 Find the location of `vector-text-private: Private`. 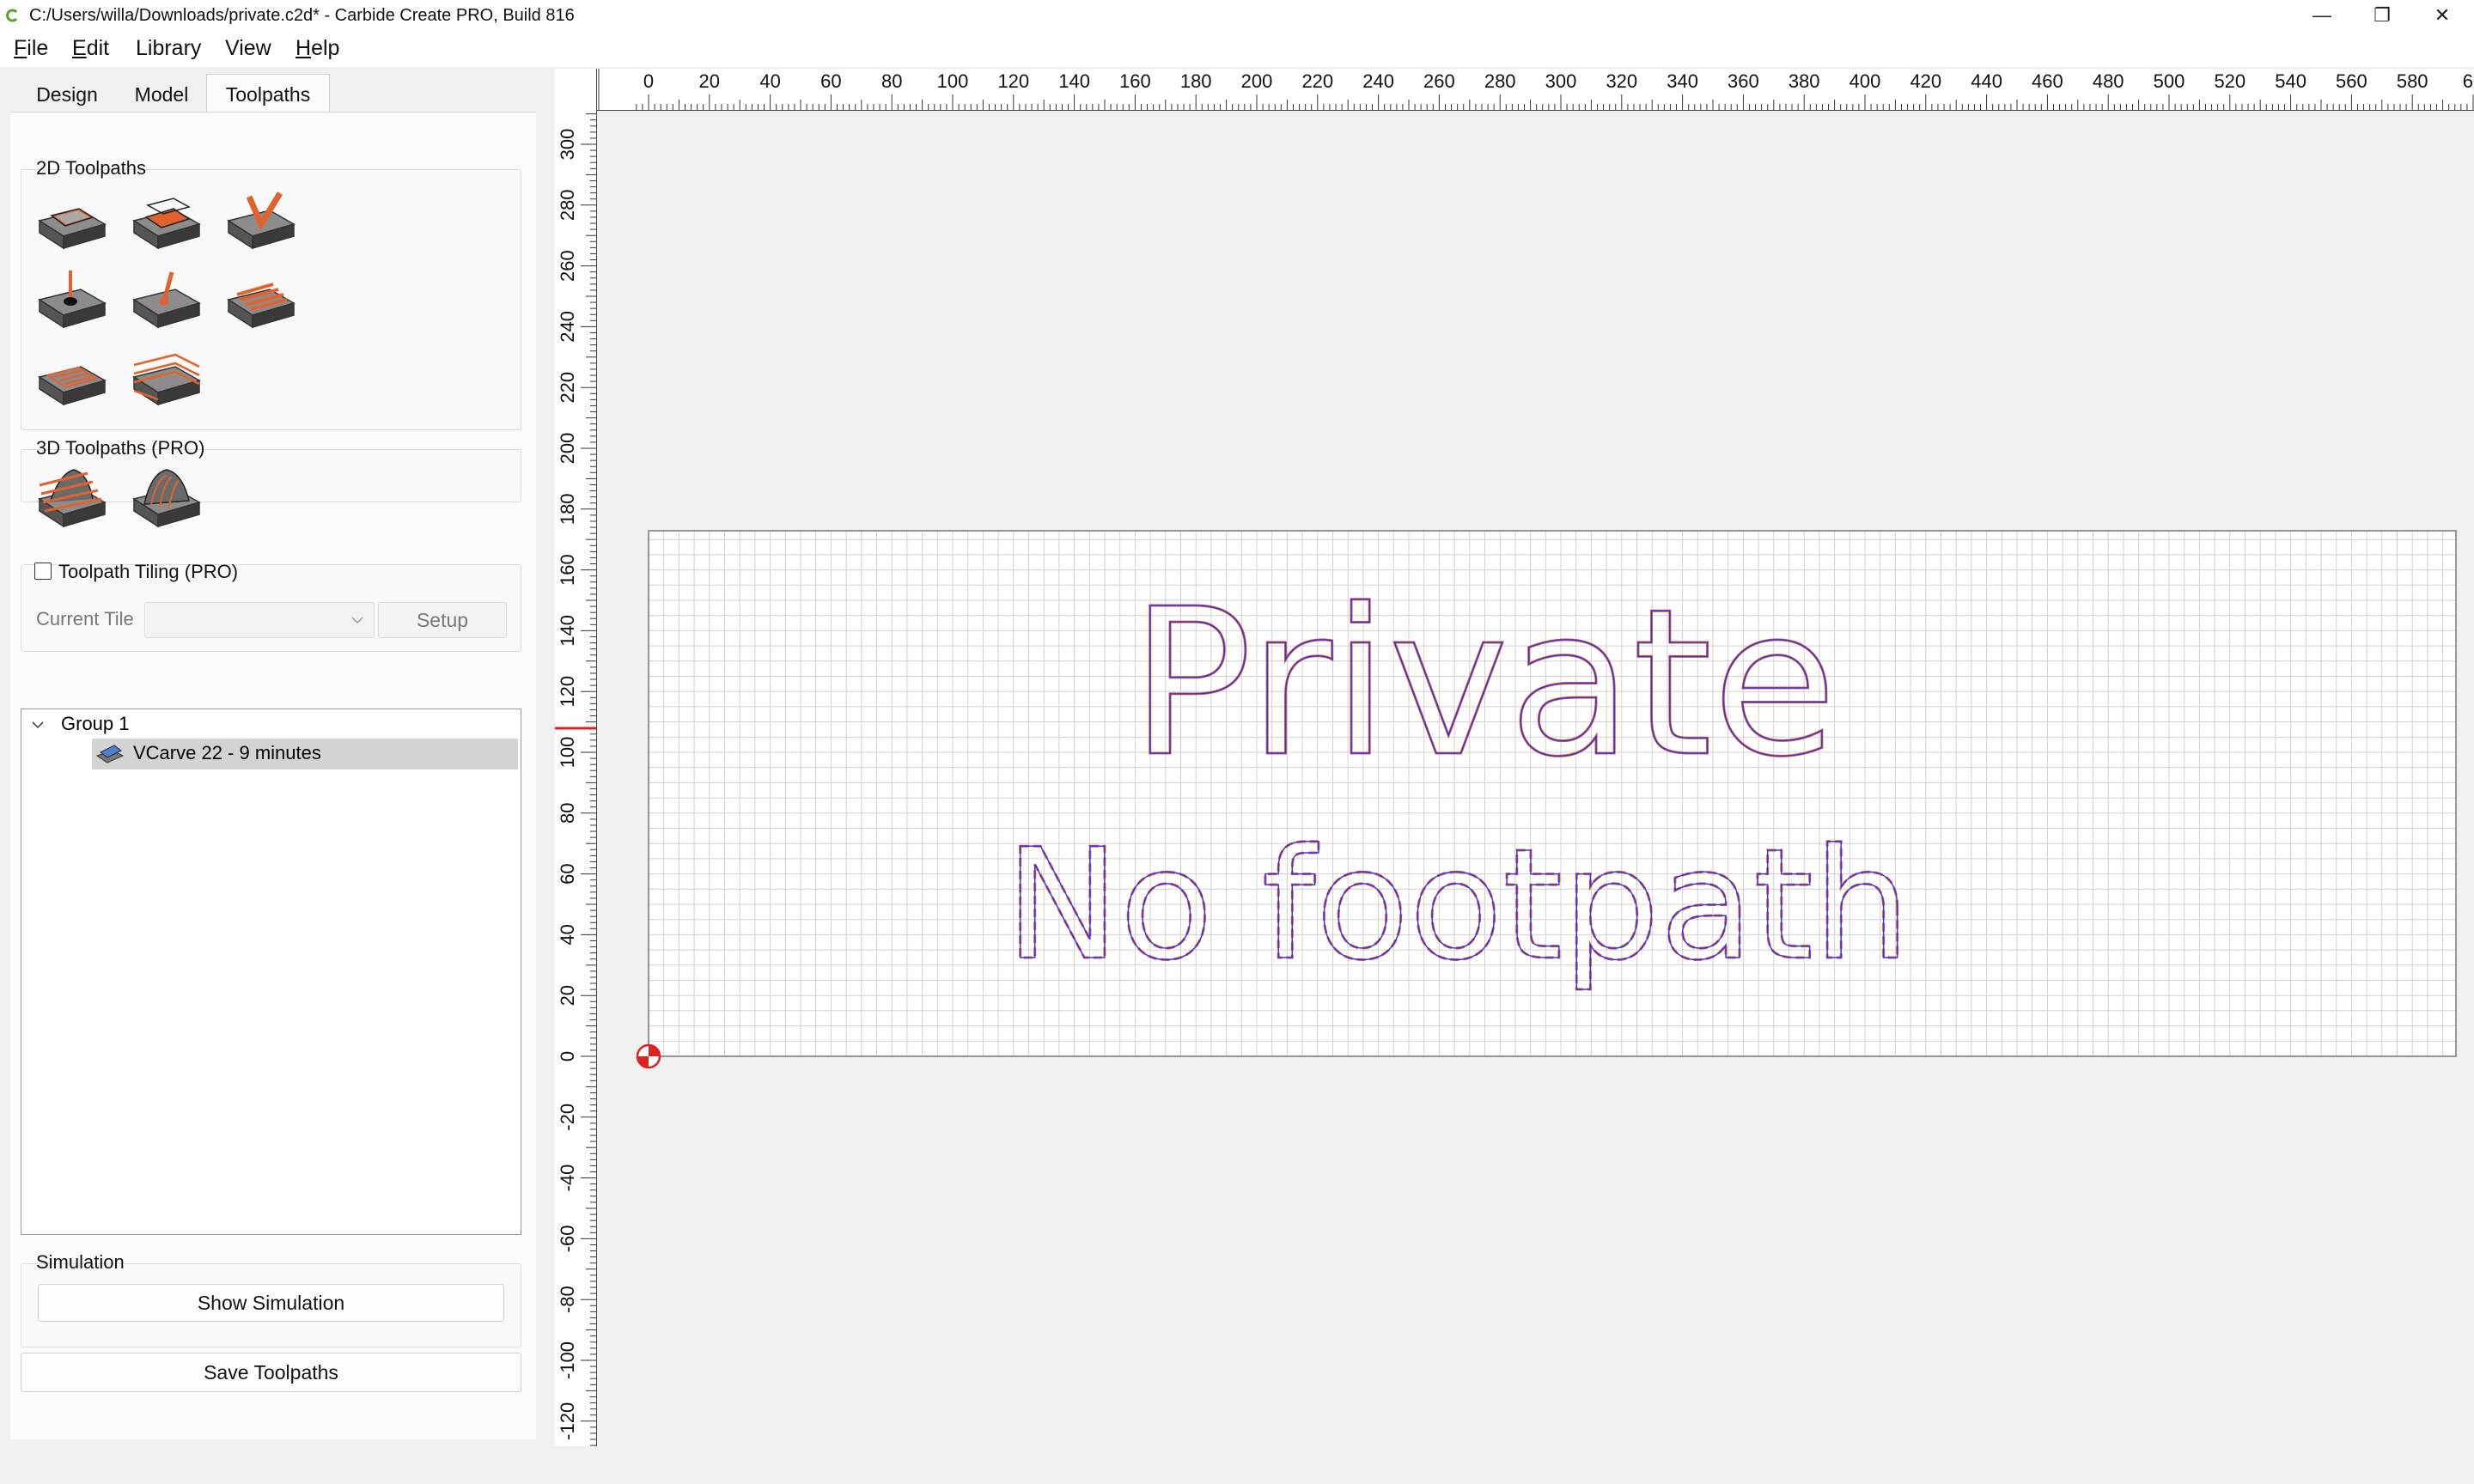

vector-text-private: Private is located at coordinates (1483, 683).